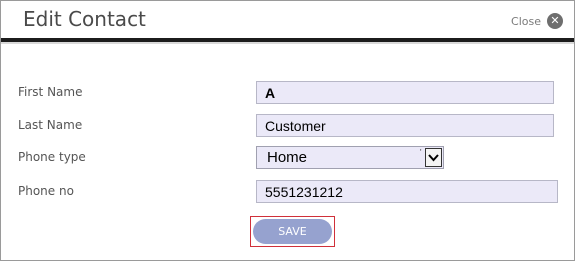 This screenshot has width=575, height=261. What do you see at coordinates (52, 157) in the screenshot?
I see `phone-type-label: Phone type` at bounding box center [52, 157].